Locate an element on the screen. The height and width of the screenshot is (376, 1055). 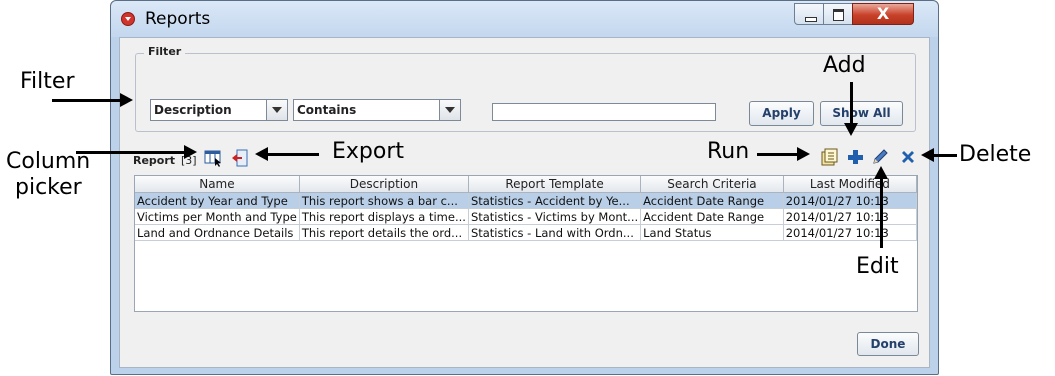
title-bar: Reports X is located at coordinates (524, 19).